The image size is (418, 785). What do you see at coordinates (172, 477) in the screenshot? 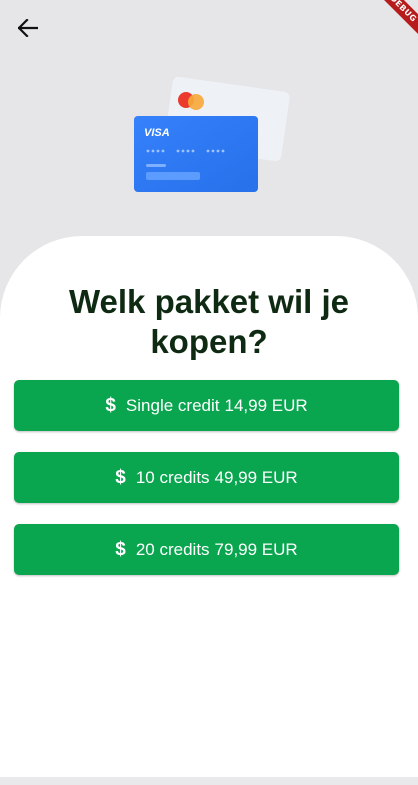
I see `package-name: 10 credits` at bounding box center [172, 477].